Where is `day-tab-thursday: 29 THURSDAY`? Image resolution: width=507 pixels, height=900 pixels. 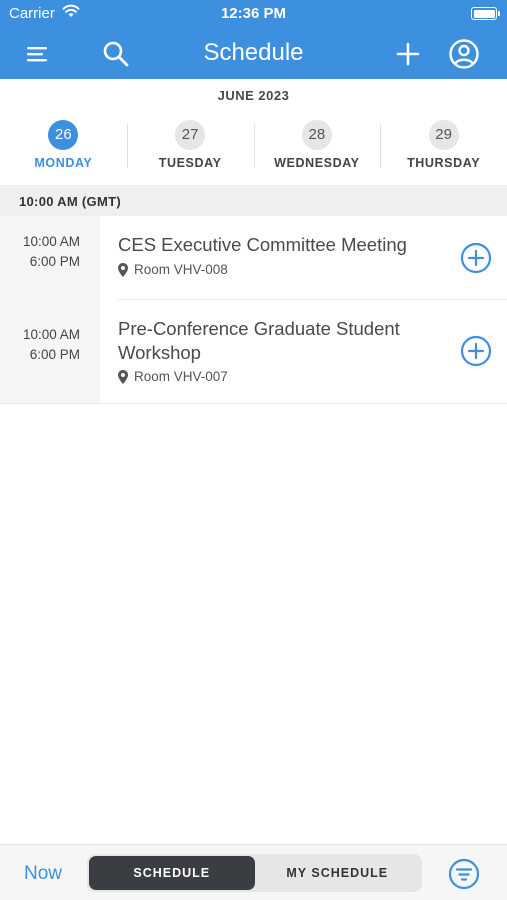 day-tab-thursday: 29 THURSDAY is located at coordinates (443, 148).